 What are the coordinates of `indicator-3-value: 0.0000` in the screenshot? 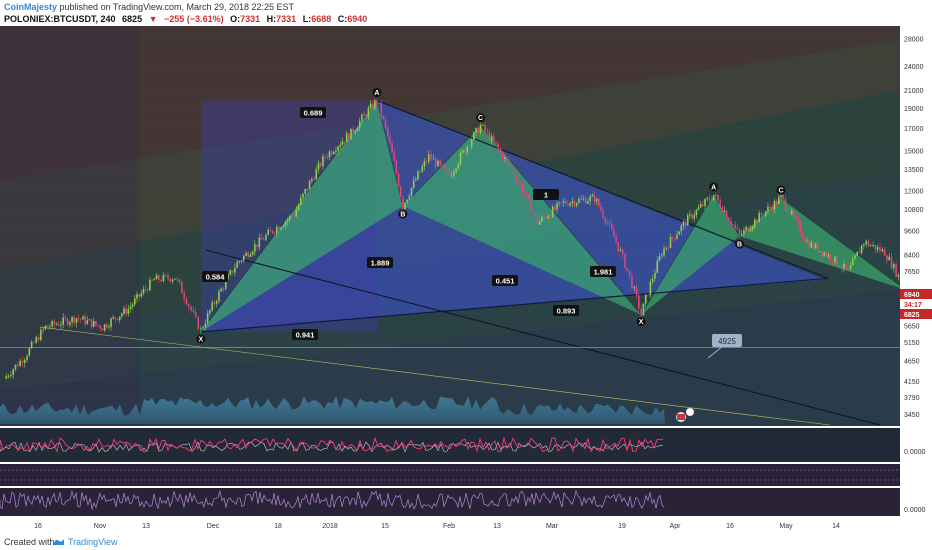 It's located at (915, 510).